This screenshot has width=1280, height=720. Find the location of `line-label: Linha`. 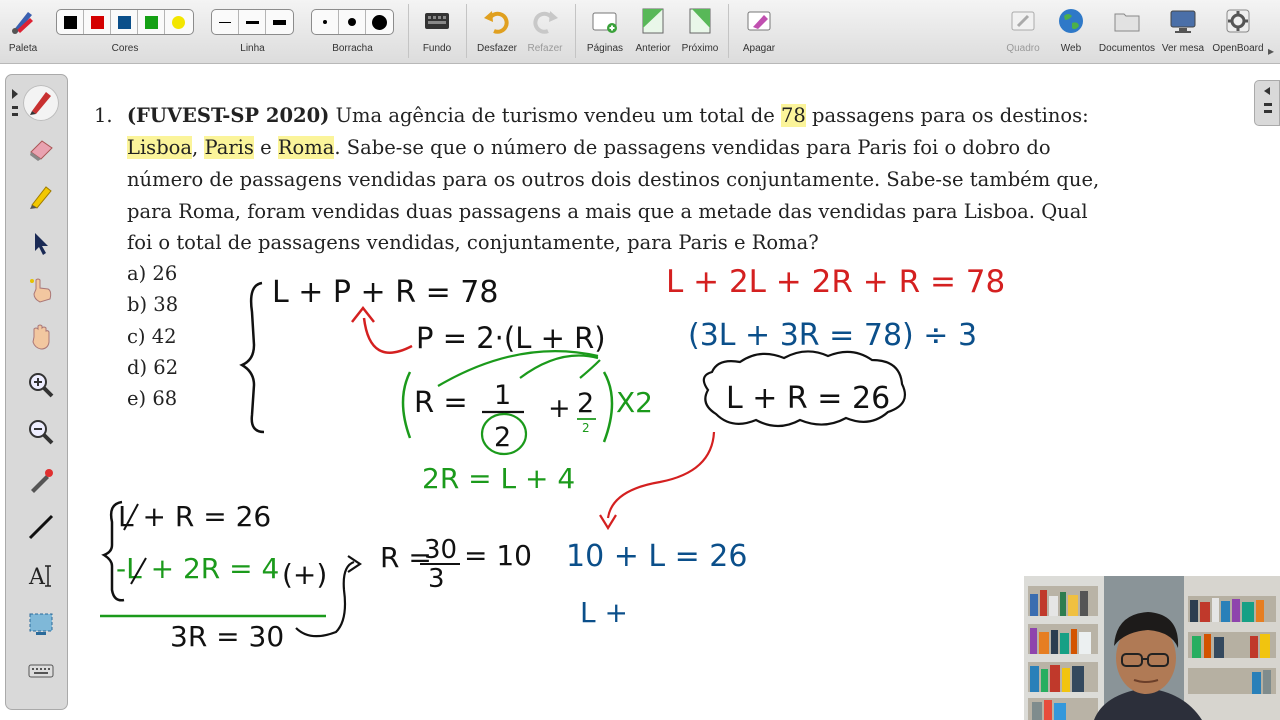

line-label: Linha is located at coordinates (252, 48).